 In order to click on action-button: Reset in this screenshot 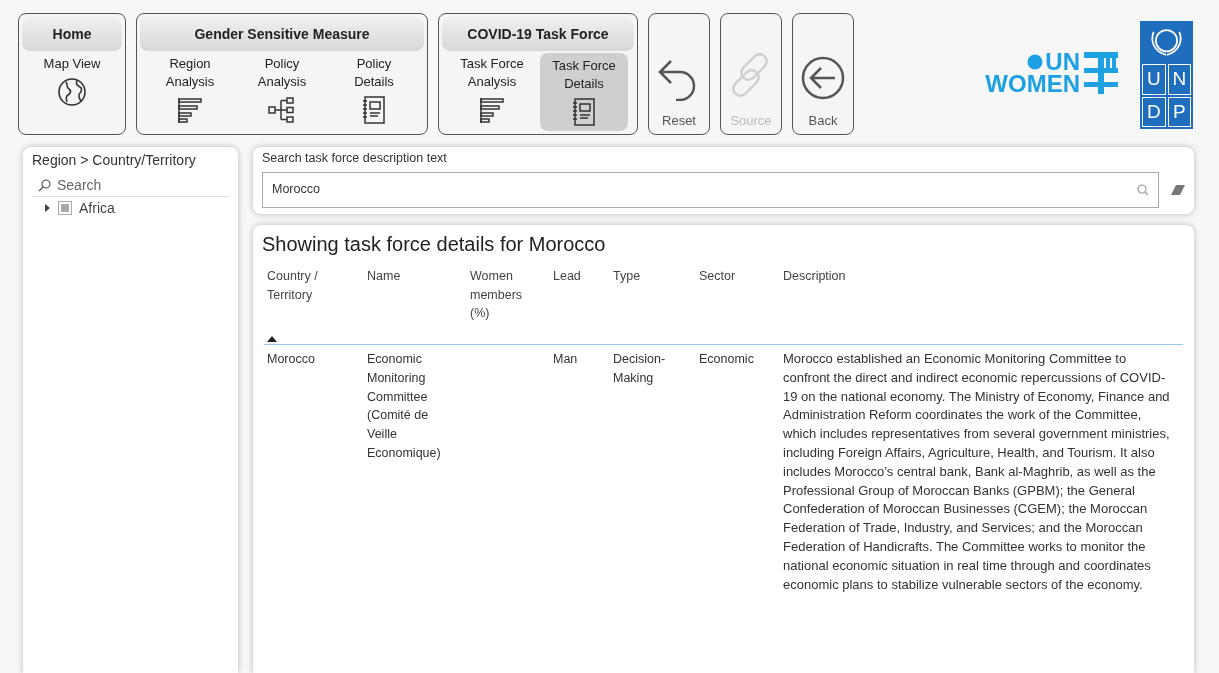, I will do `click(679, 74)`.